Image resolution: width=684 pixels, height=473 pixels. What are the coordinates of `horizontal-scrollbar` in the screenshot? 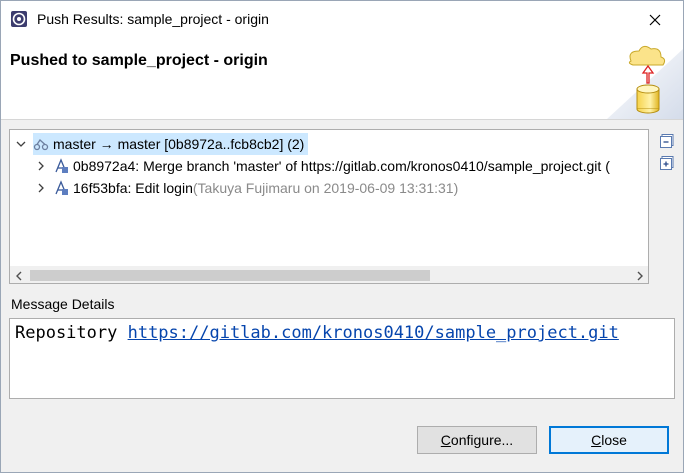 It's located at (329, 274).